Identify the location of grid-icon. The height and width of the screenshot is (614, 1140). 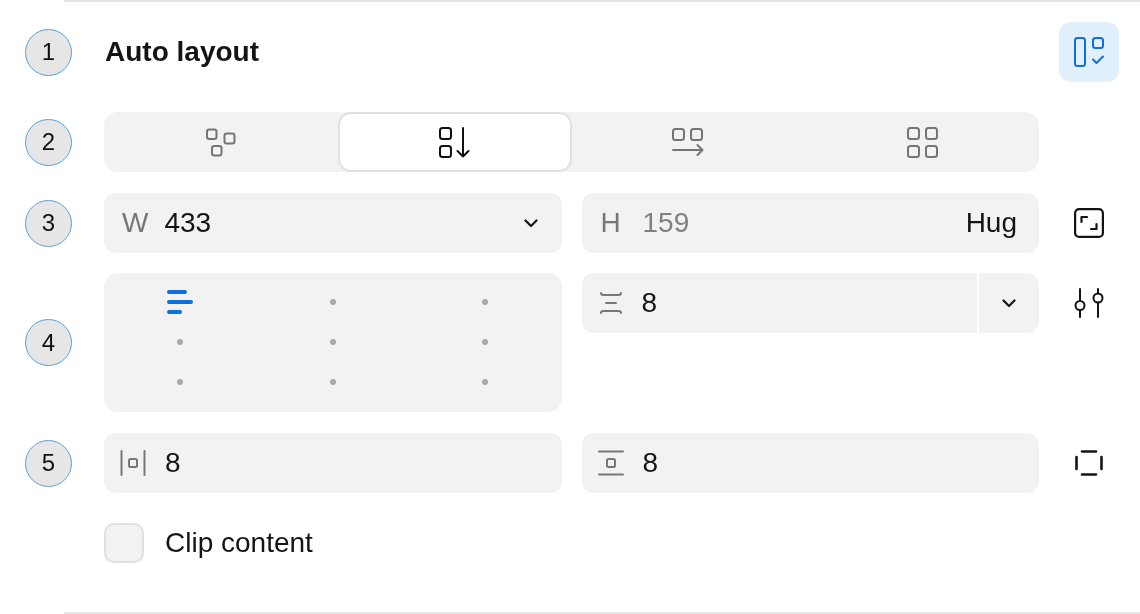
(922, 142).